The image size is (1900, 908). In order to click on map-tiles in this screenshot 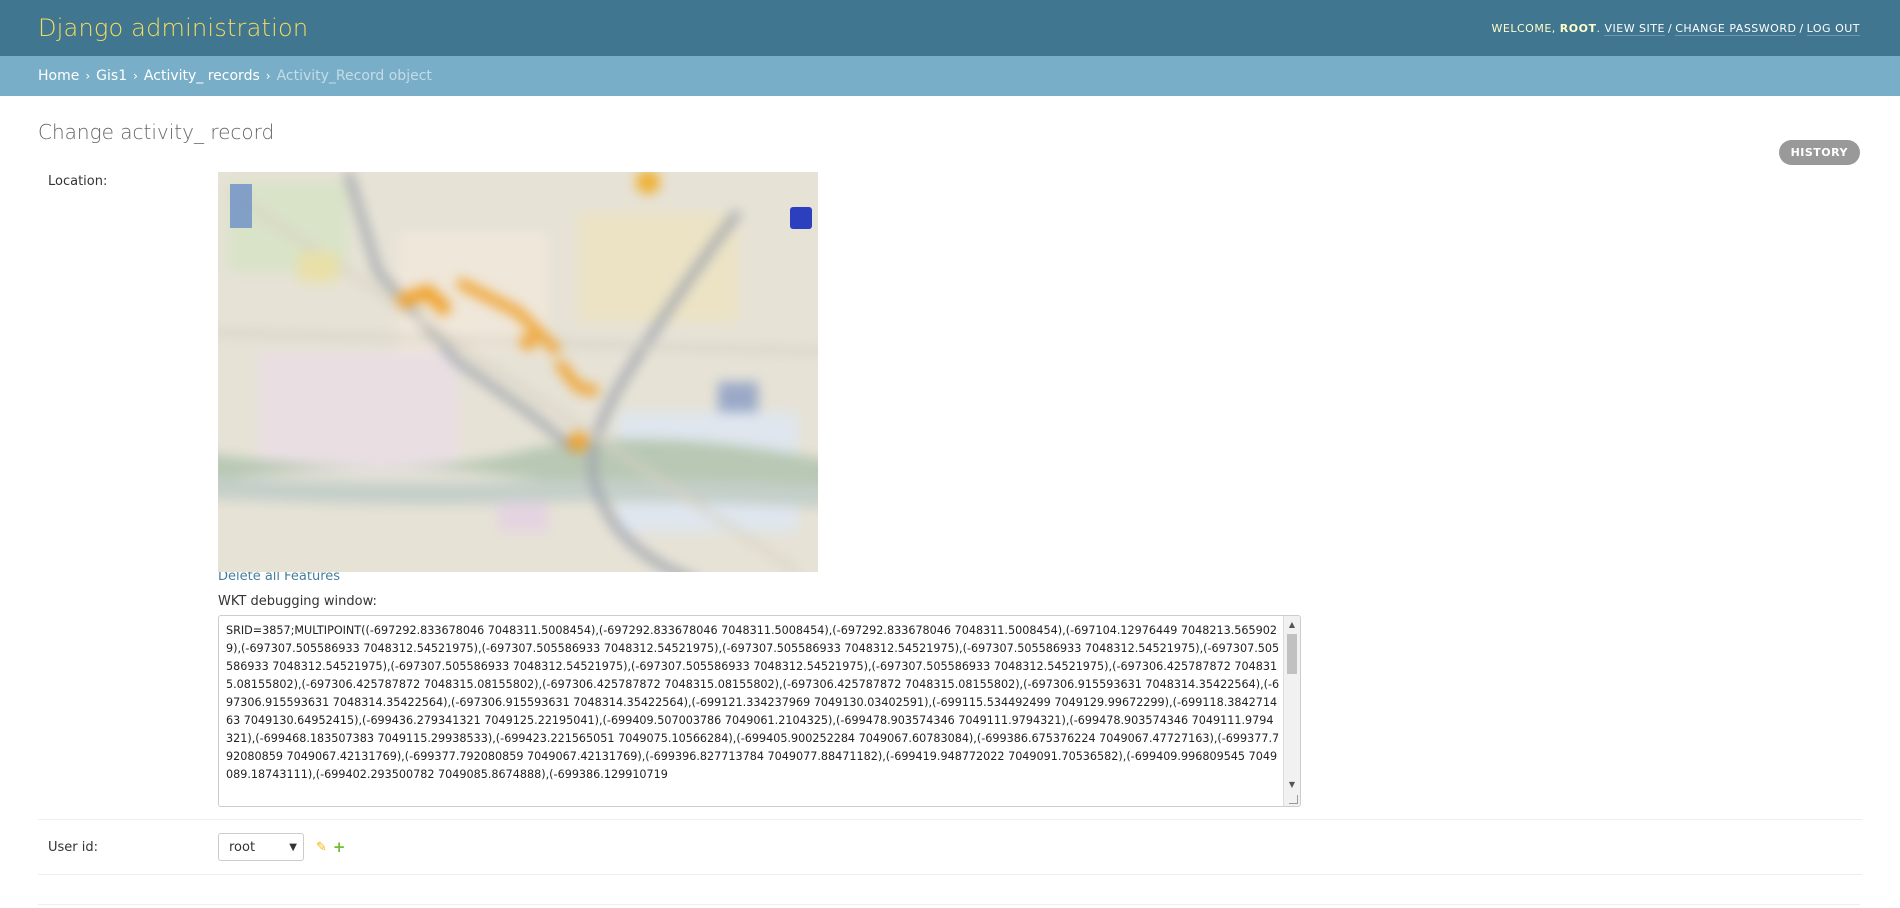, I will do `click(518, 372)`.